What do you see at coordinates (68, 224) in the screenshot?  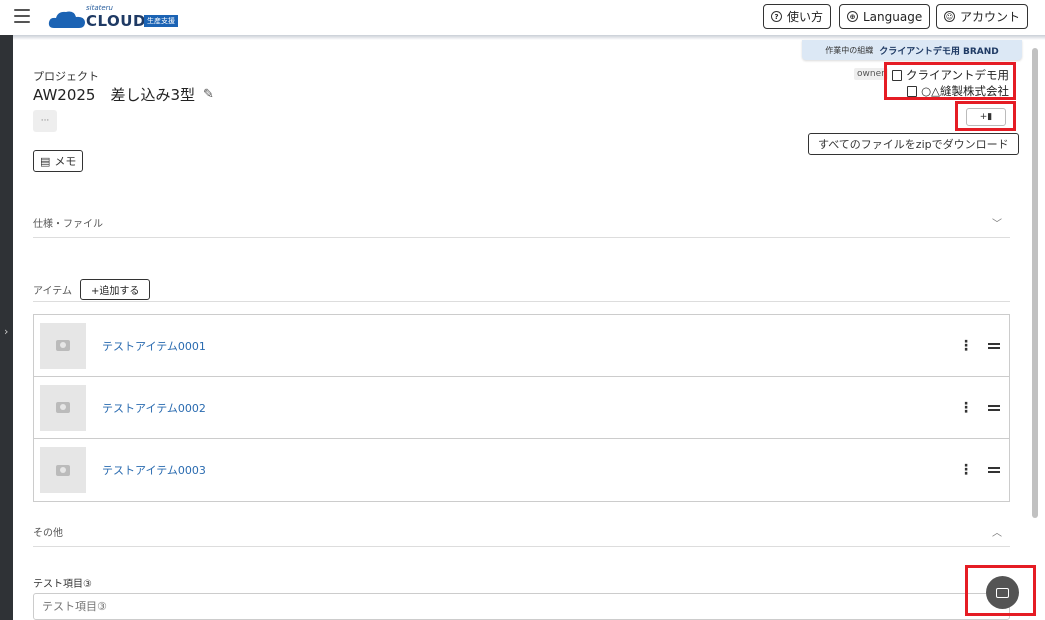 I see `spec-files-title: 仕様・ファイル` at bounding box center [68, 224].